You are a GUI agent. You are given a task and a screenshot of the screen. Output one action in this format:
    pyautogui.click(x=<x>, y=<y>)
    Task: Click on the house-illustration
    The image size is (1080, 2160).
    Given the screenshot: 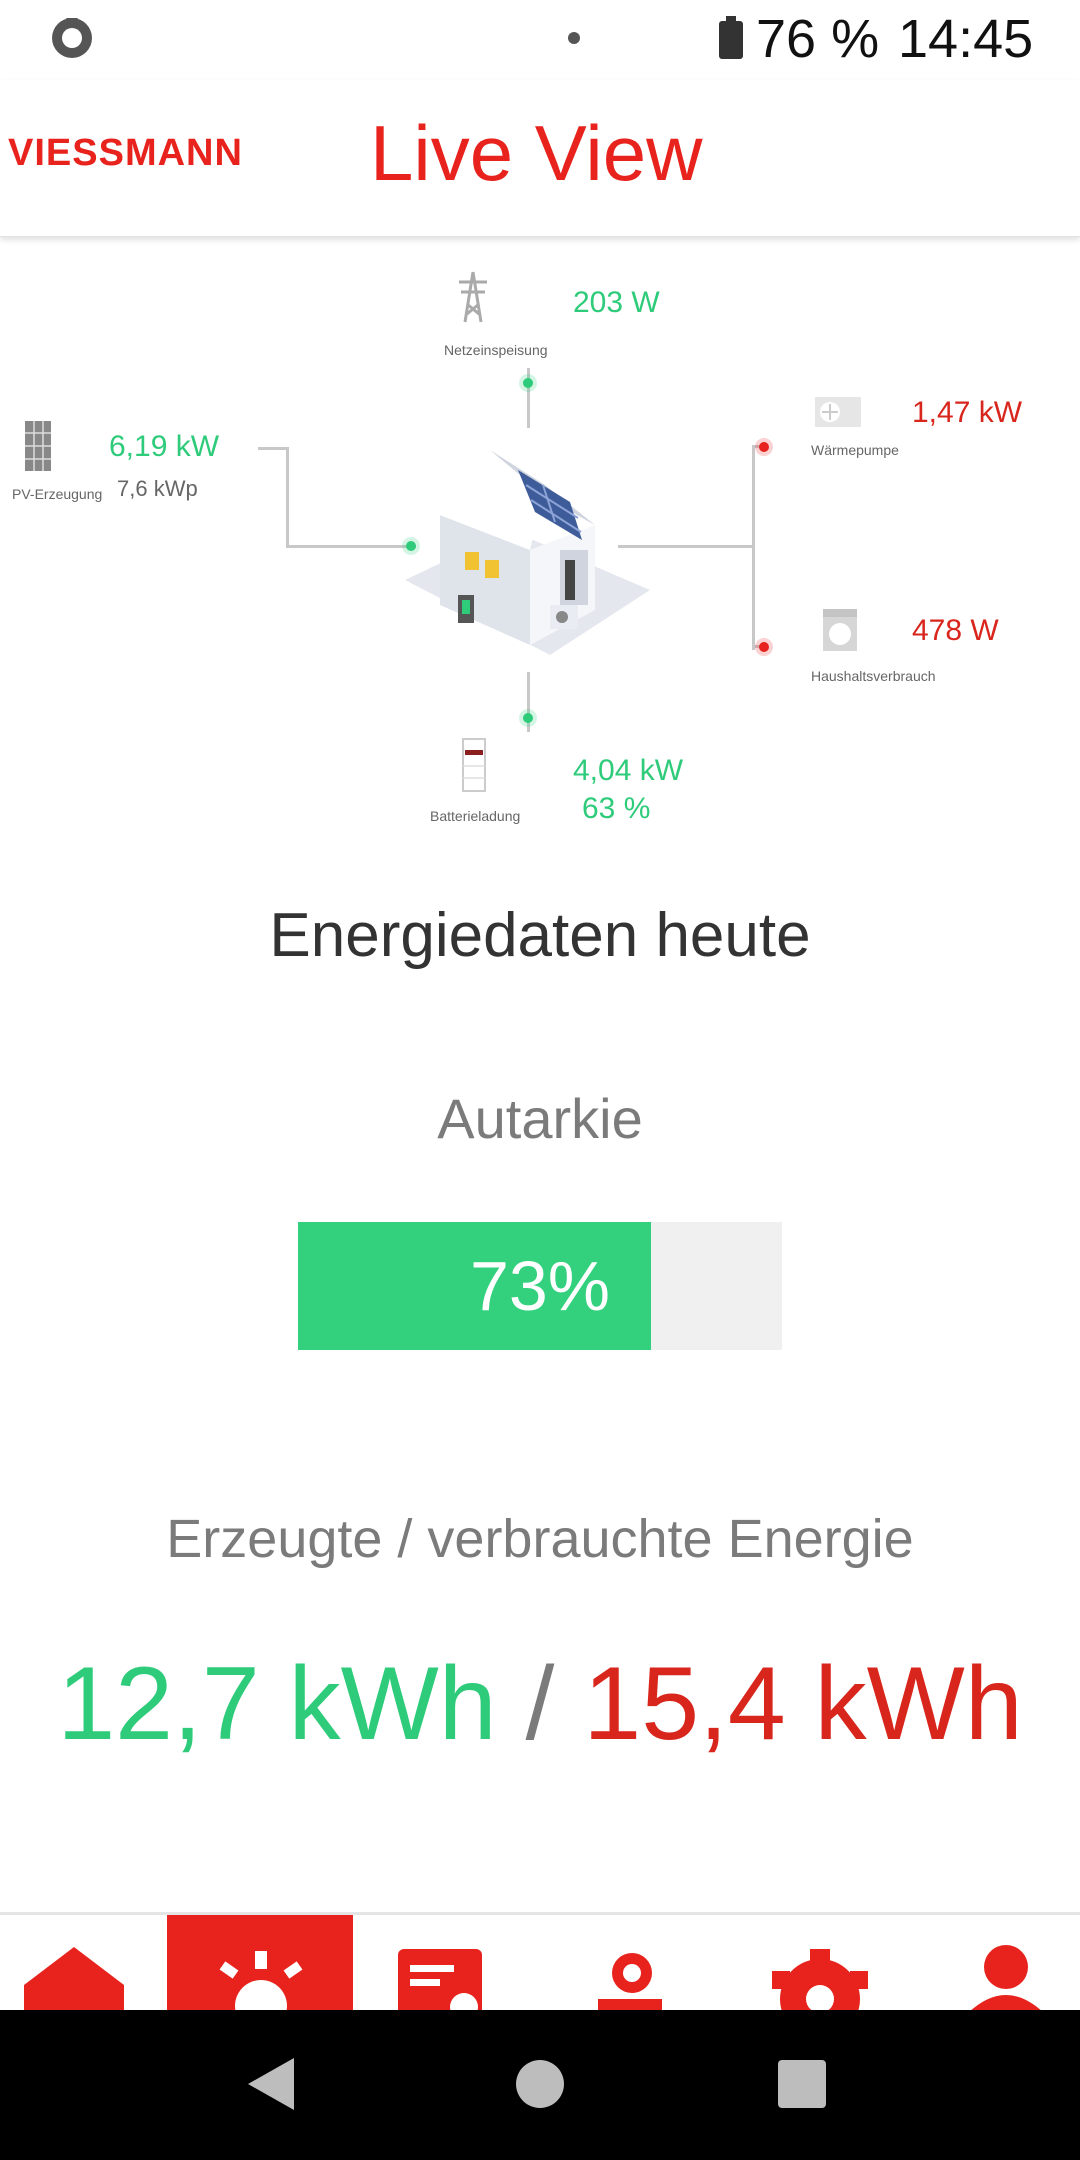 What is the action you would take?
    pyautogui.click(x=530, y=545)
    